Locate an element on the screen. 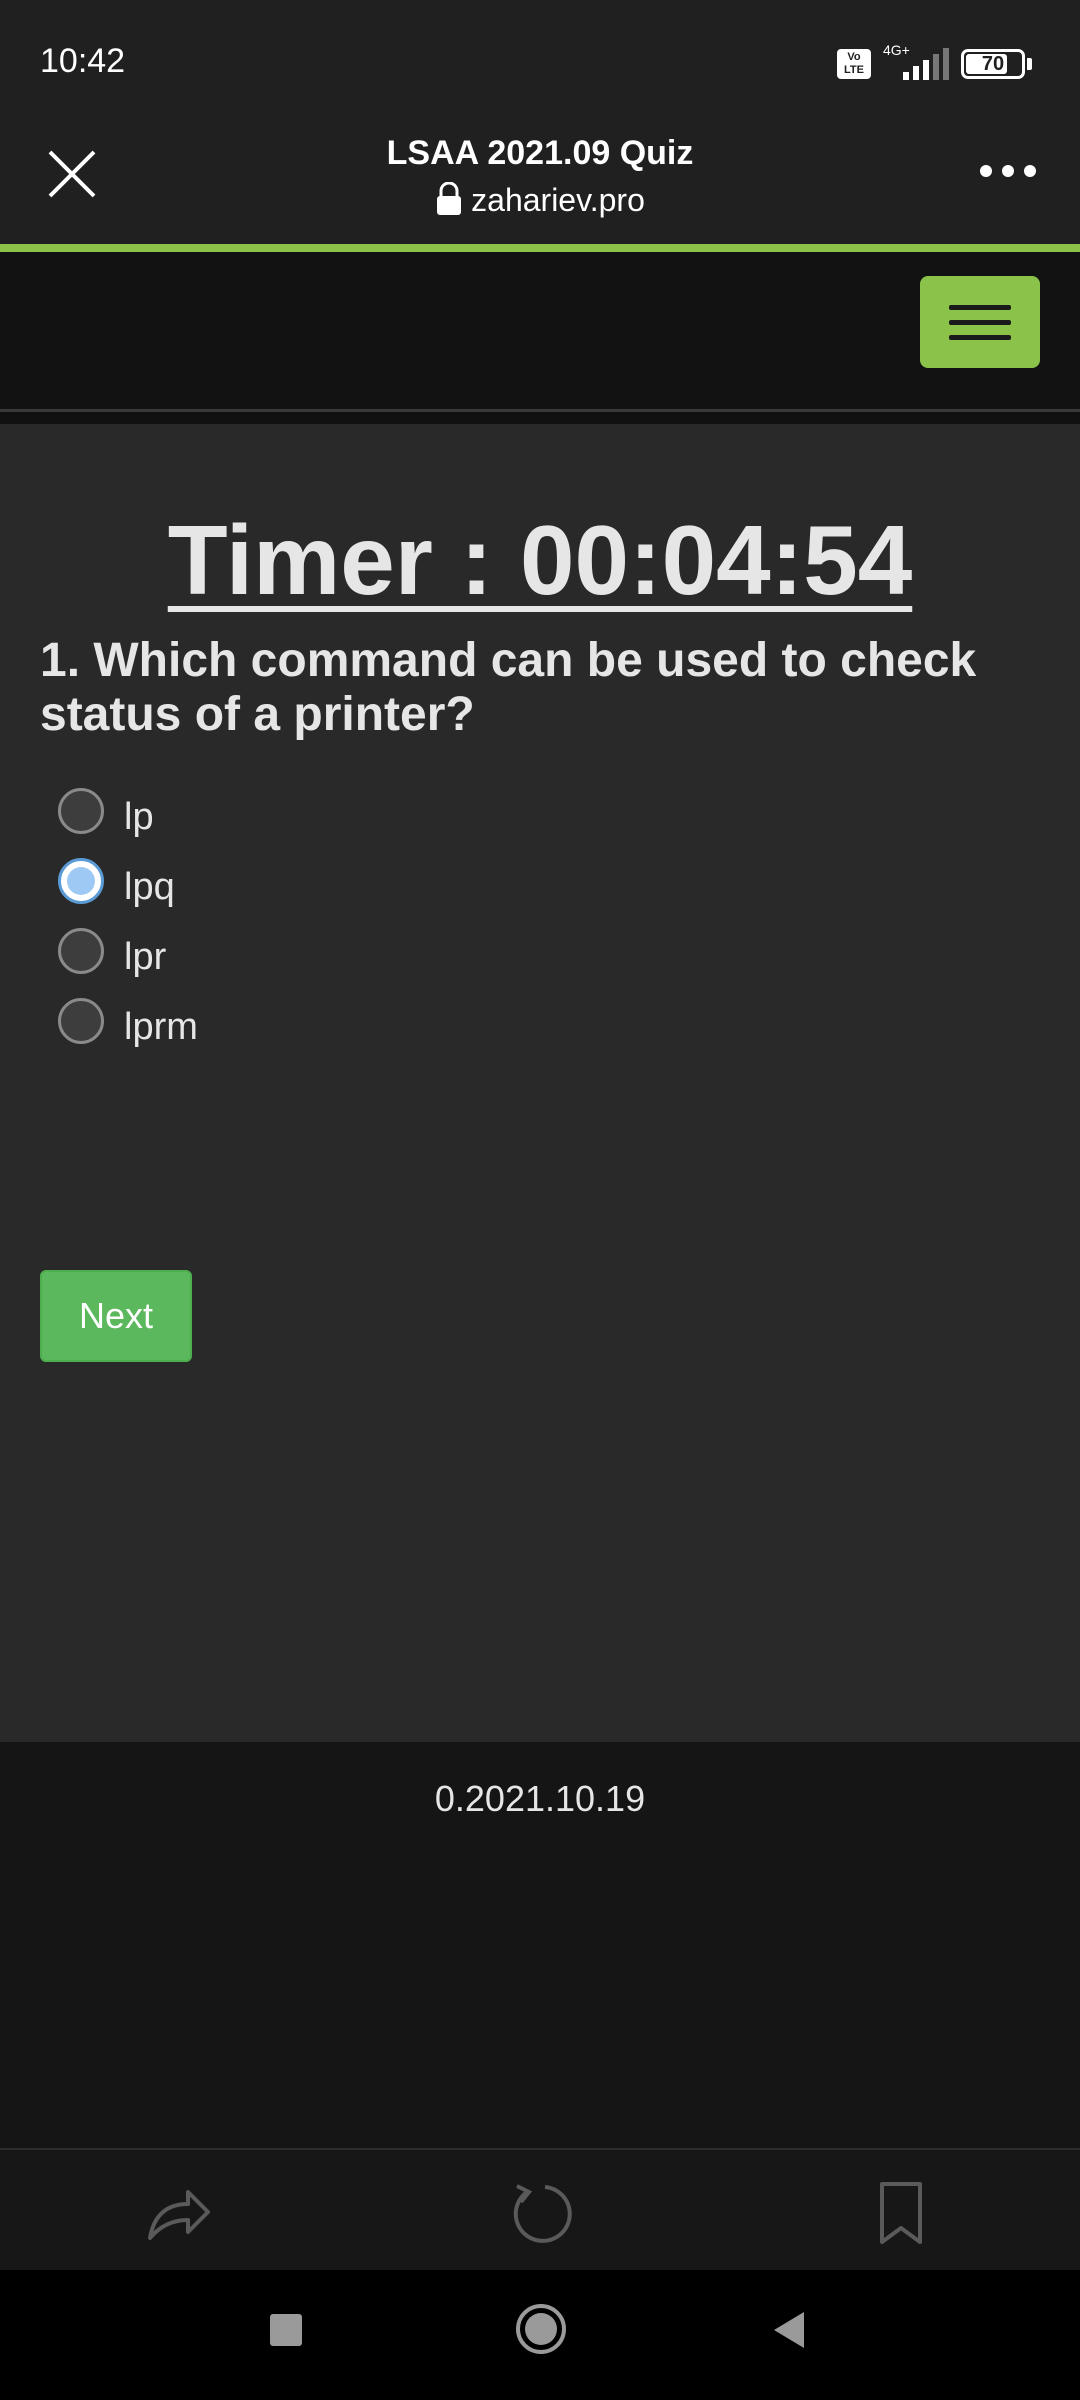 The height and width of the screenshot is (2400, 1080). site-navbar is located at coordinates (540, 332).